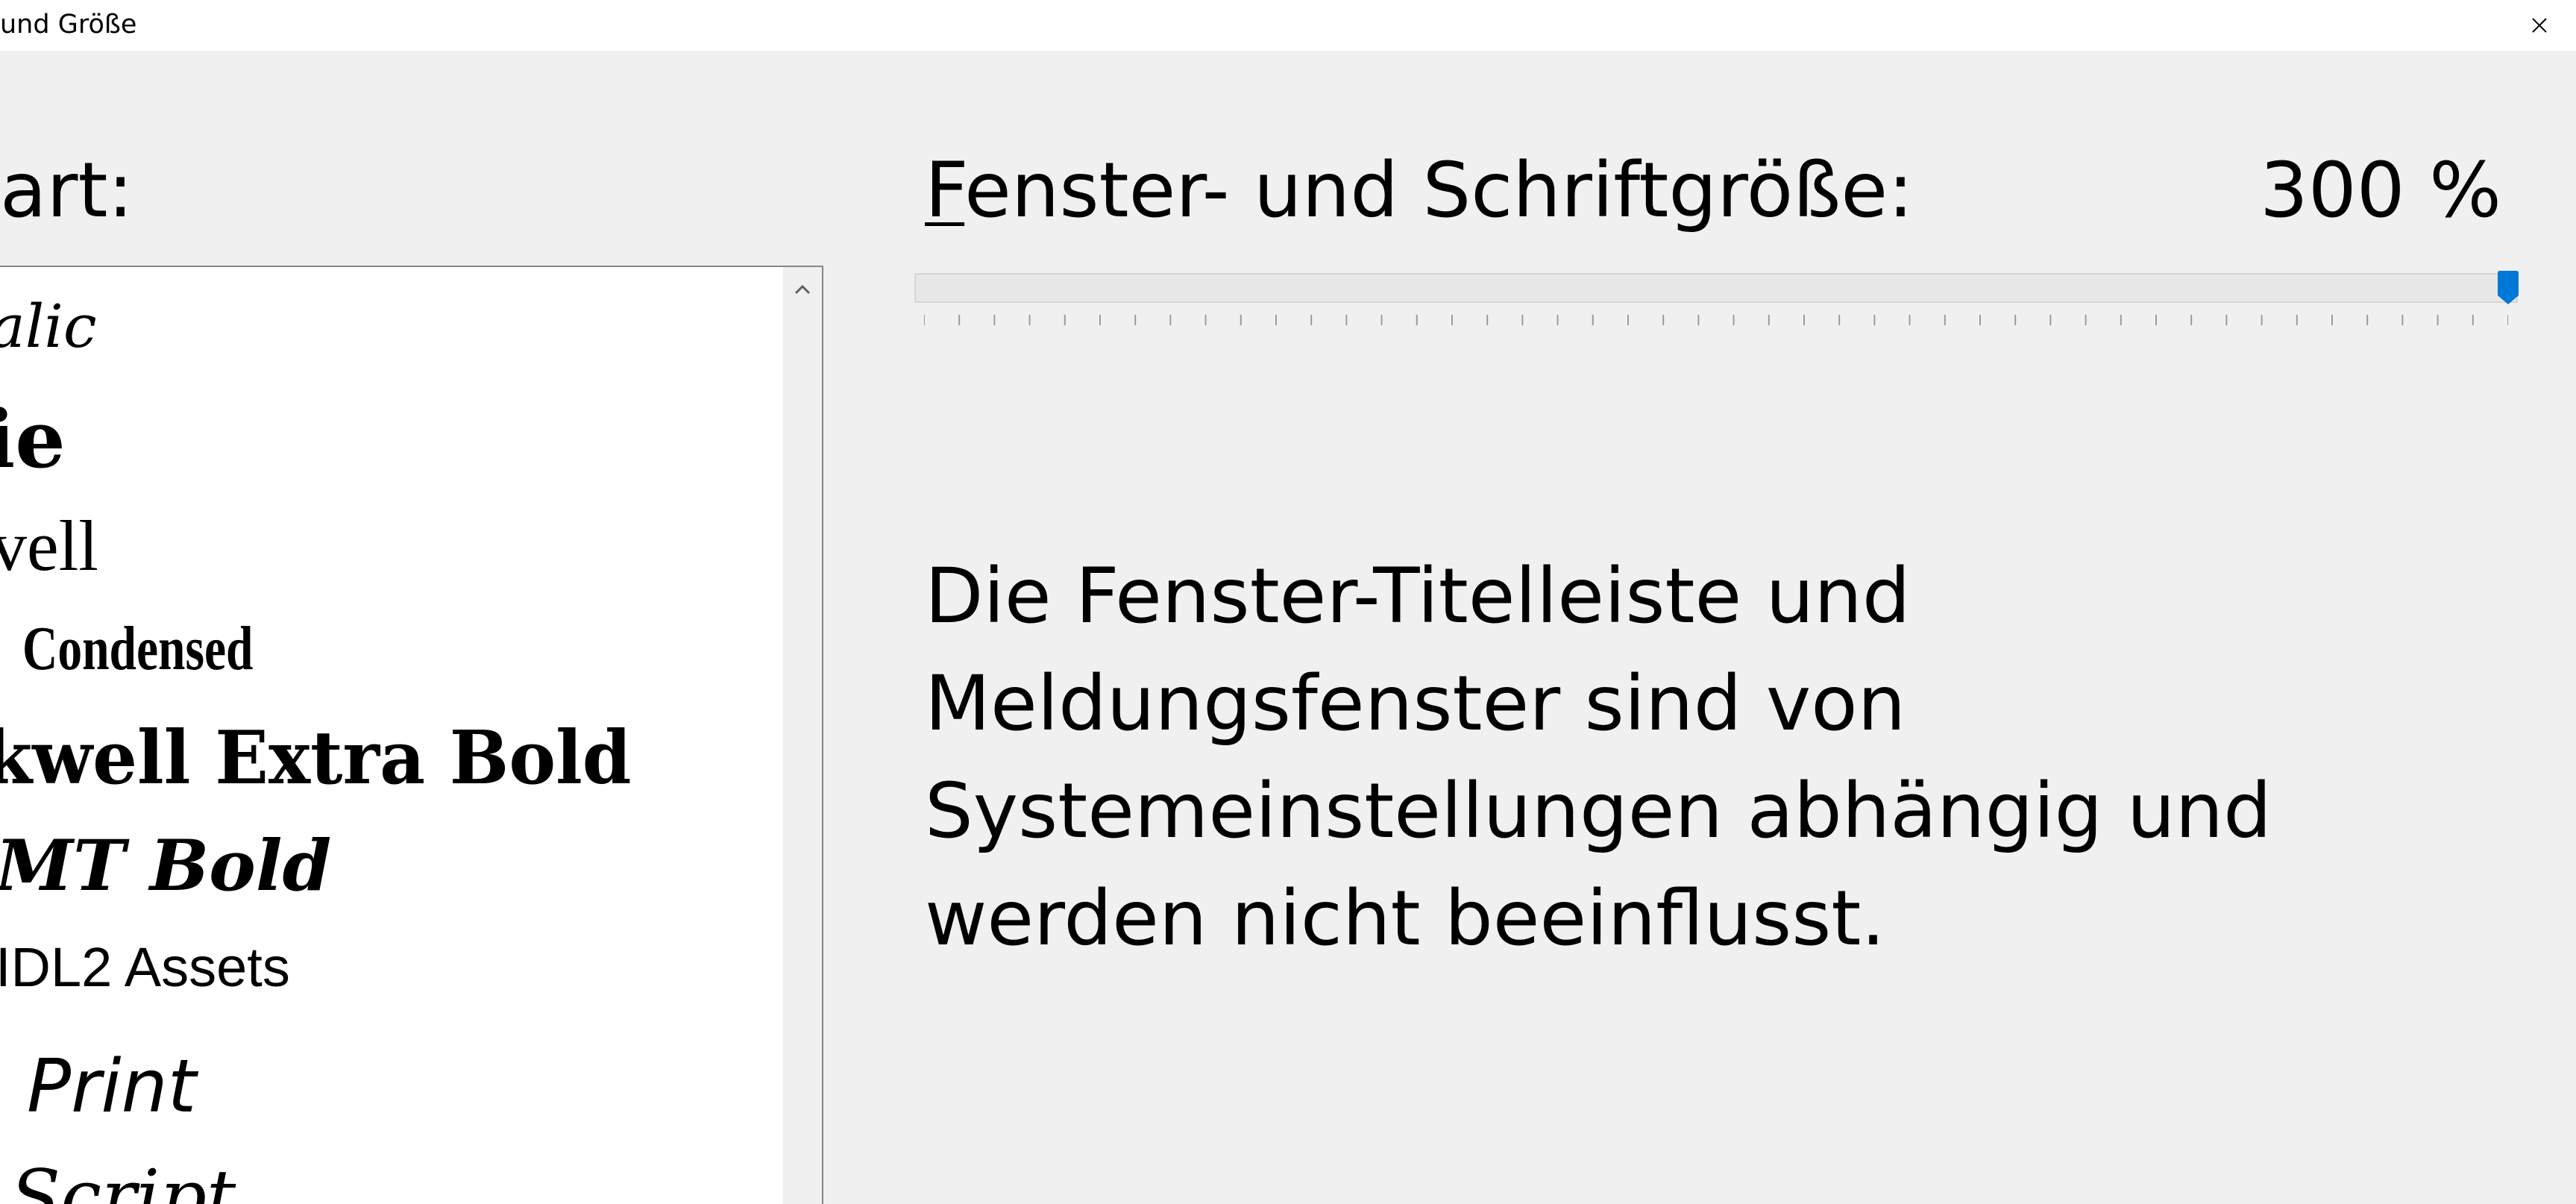 This screenshot has height=1204, width=2576. What do you see at coordinates (49, 546) in the screenshot?
I see `font-list-item: vell` at bounding box center [49, 546].